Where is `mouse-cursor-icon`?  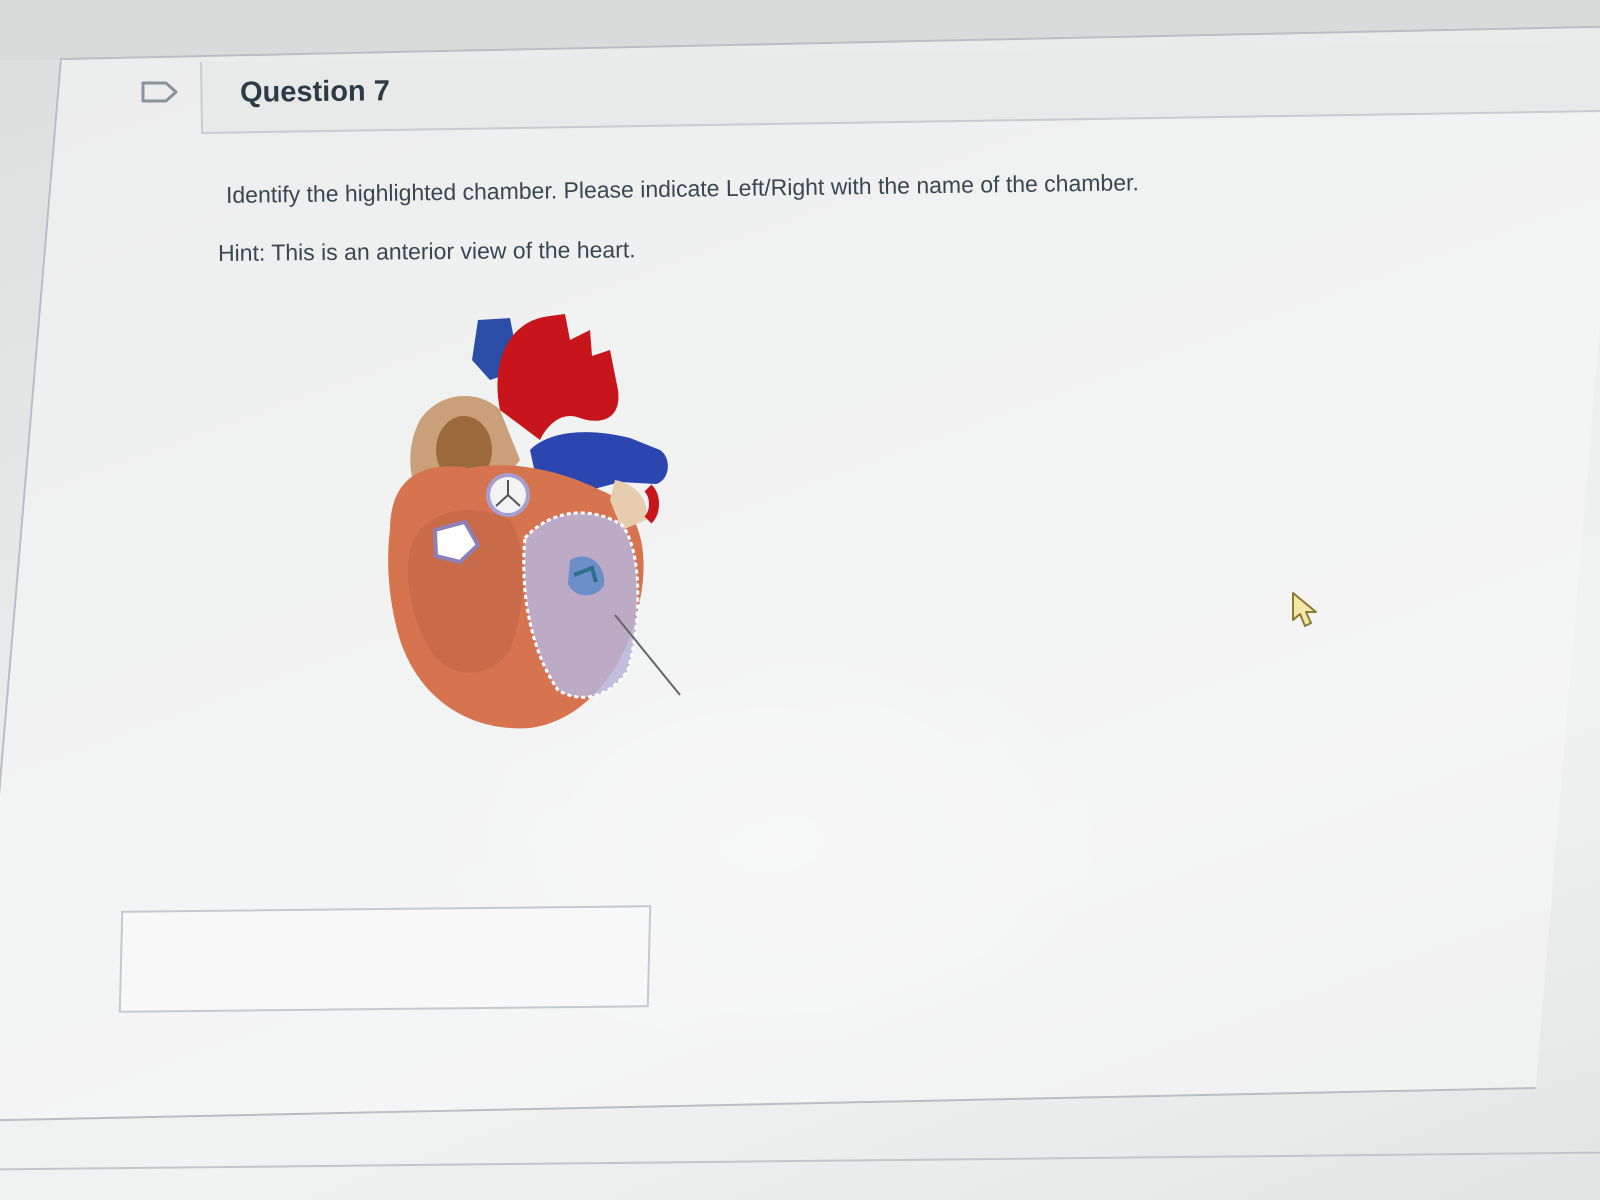
mouse-cursor-icon is located at coordinates (1304, 609).